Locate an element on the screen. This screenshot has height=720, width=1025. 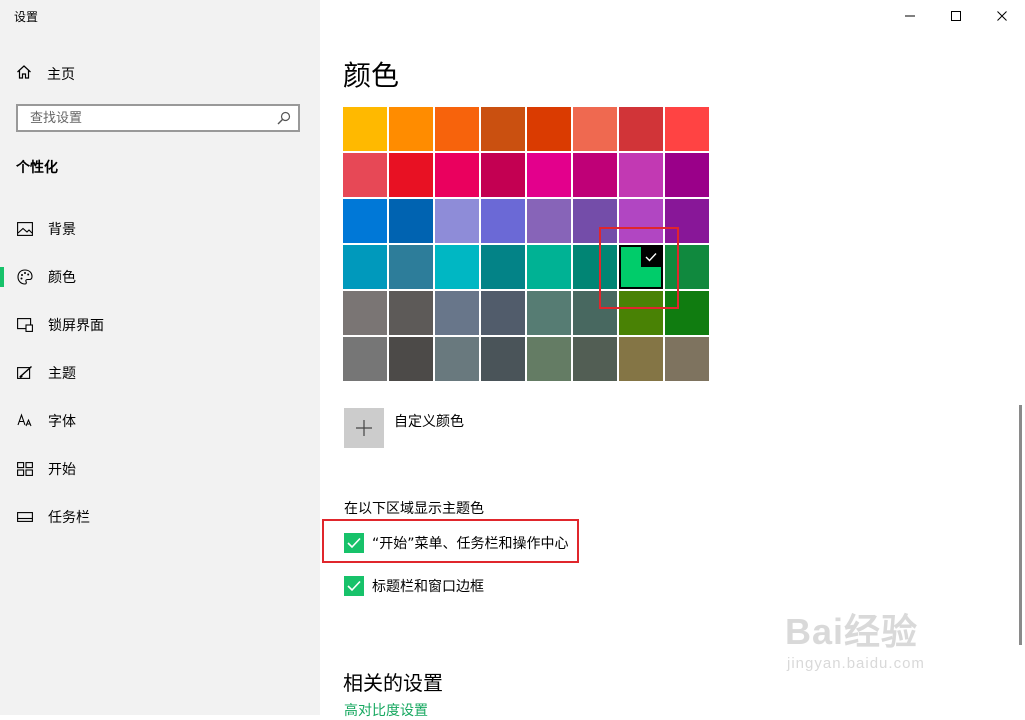
search-icon is located at coordinates (284, 118).